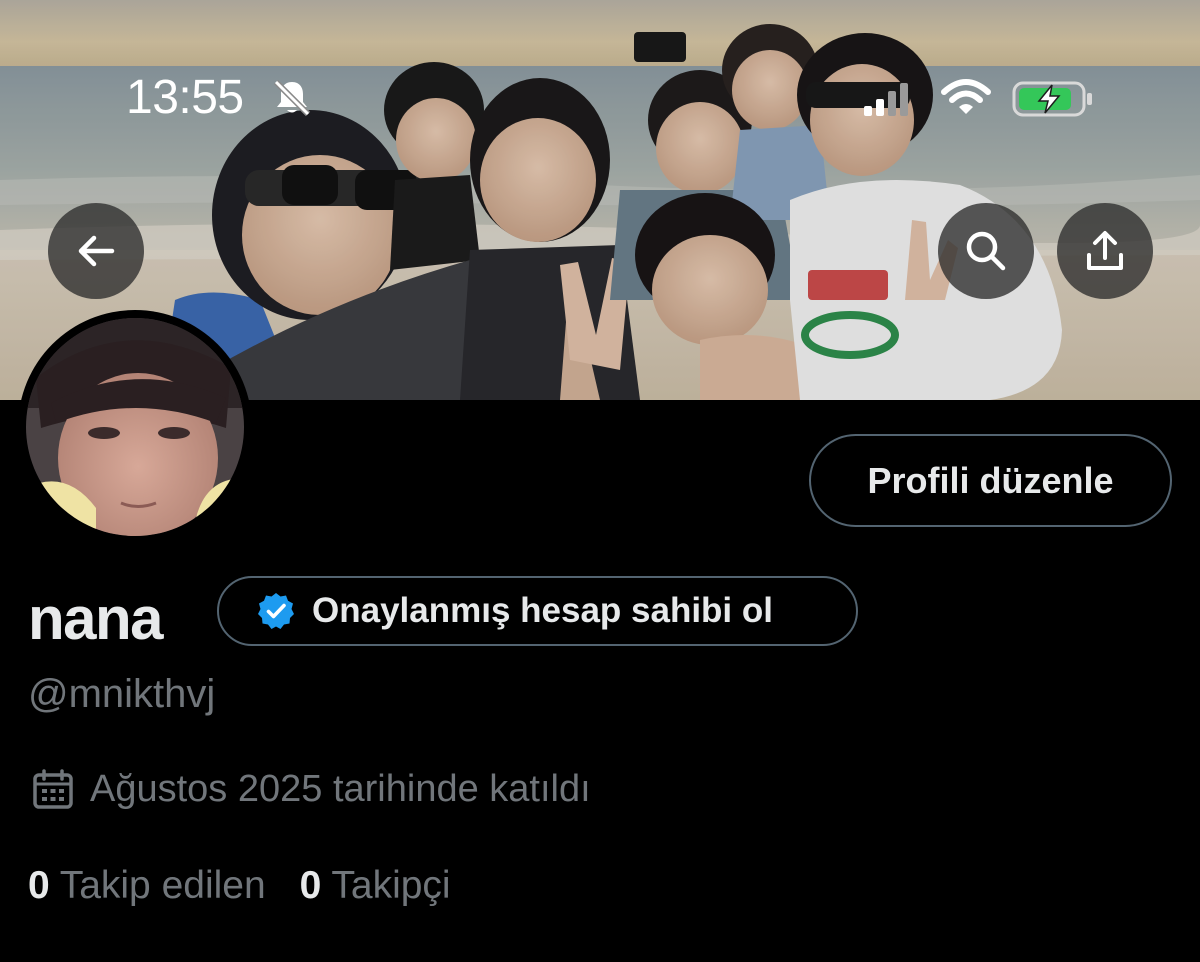  Describe the element at coordinates (990, 480) in the screenshot. I see `edit-profile-button: Profili düzenle` at that location.